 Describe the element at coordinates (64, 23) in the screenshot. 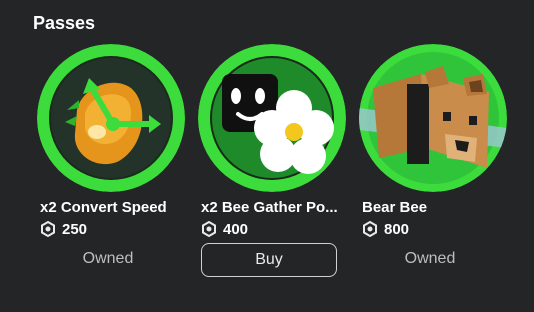

I see `section-title: Passes` at that location.